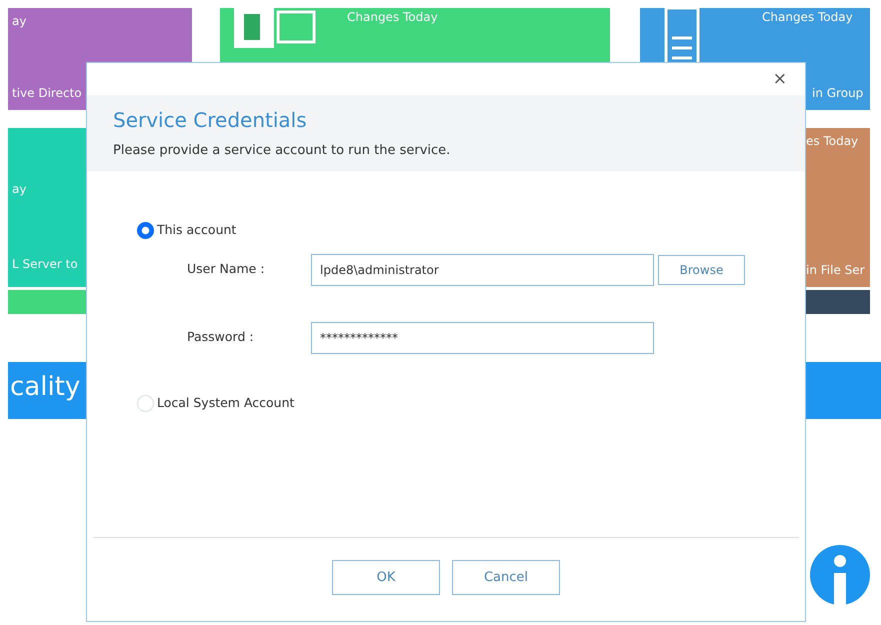 The image size is (881, 625). I want to click on radio-label: This account, so click(196, 230).